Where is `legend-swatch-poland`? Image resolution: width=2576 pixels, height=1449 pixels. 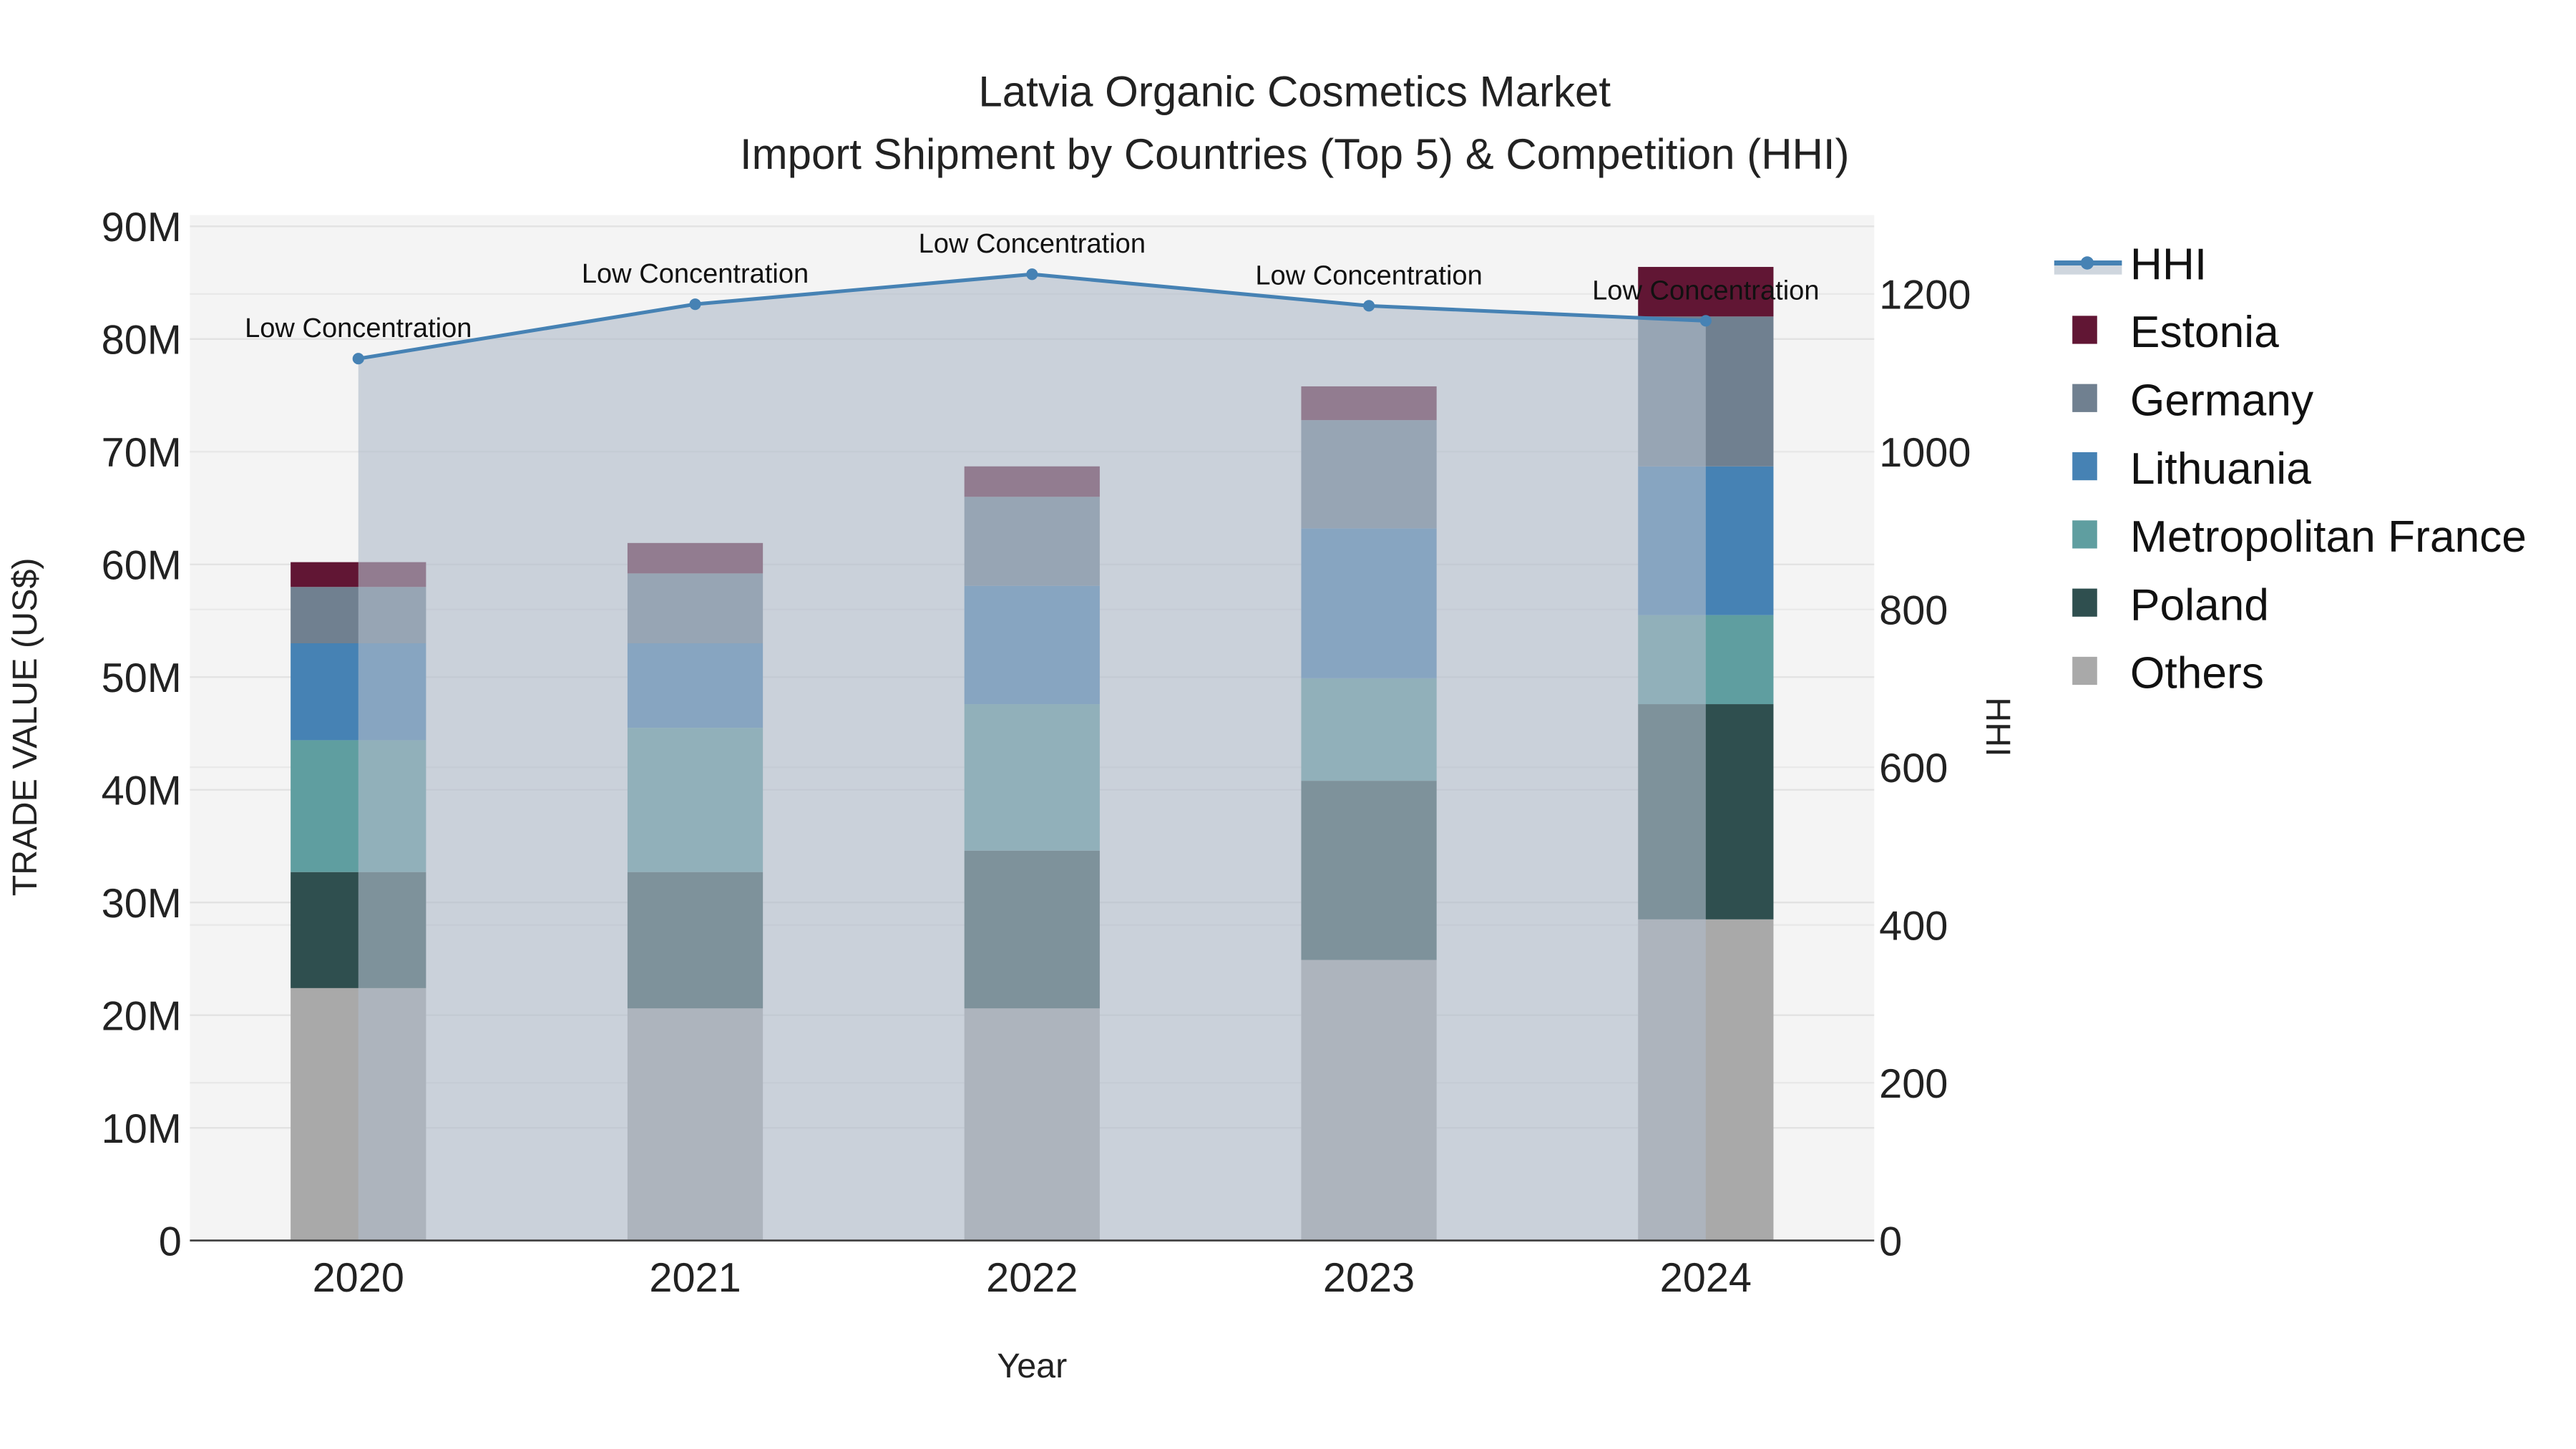
legend-swatch-poland is located at coordinates (2084, 602).